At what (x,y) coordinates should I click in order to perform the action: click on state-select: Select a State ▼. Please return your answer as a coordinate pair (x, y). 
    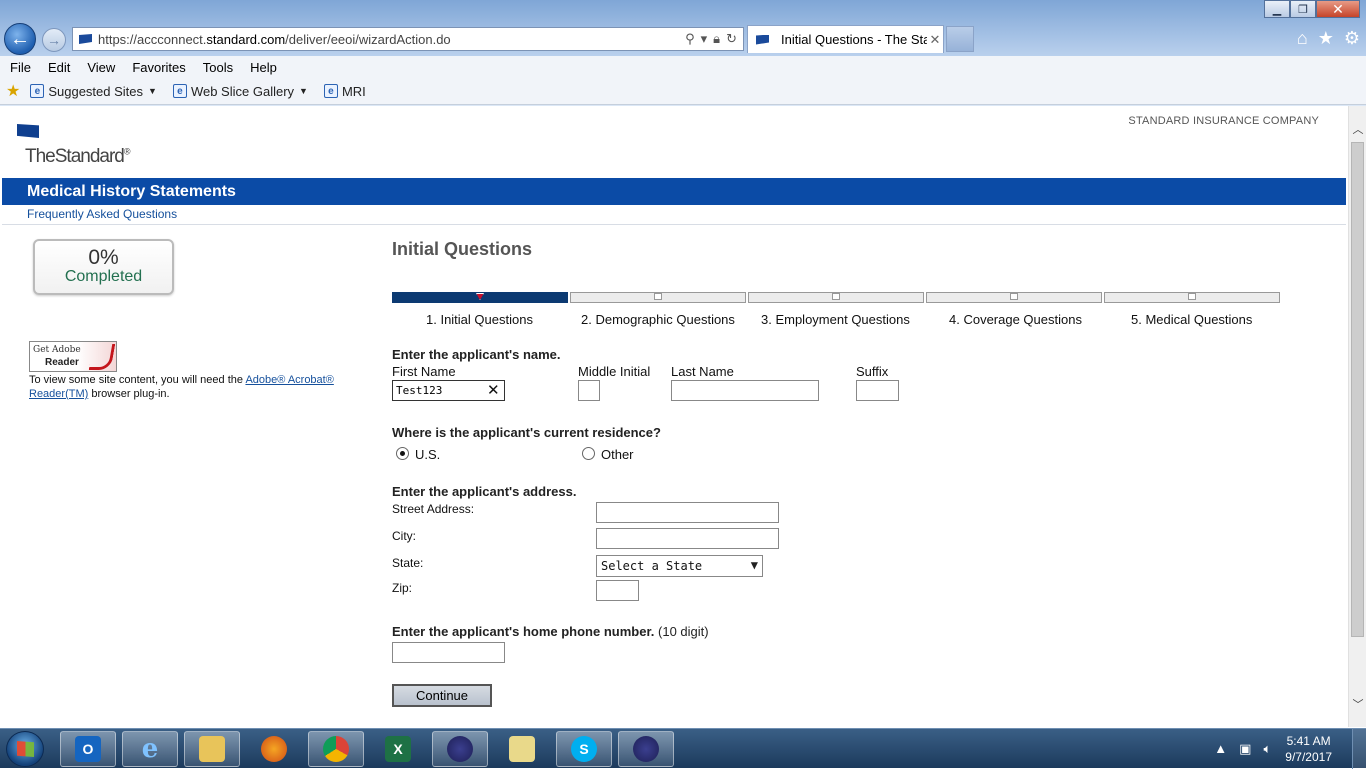
    Looking at the image, I should click on (679, 566).